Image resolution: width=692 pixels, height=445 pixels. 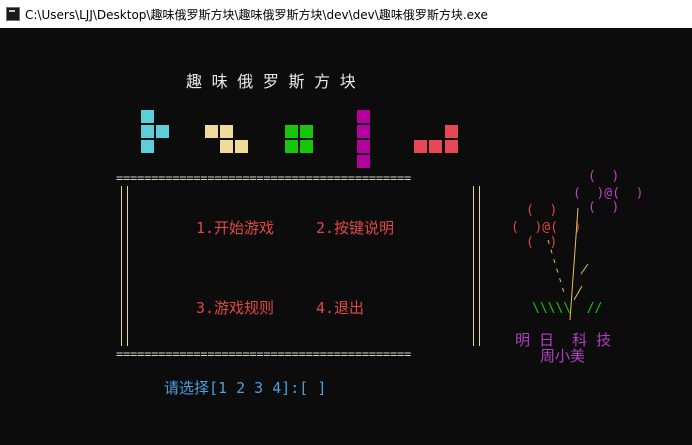 What do you see at coordinates (13, 14) in the screenshot?
I see `console-app-icon` at bounding box center [13, 14].